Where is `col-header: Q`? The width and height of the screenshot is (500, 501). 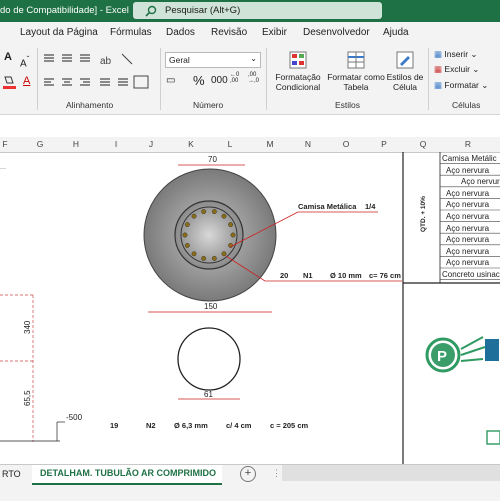
col-header: Q is located at coordinates (423, 144).